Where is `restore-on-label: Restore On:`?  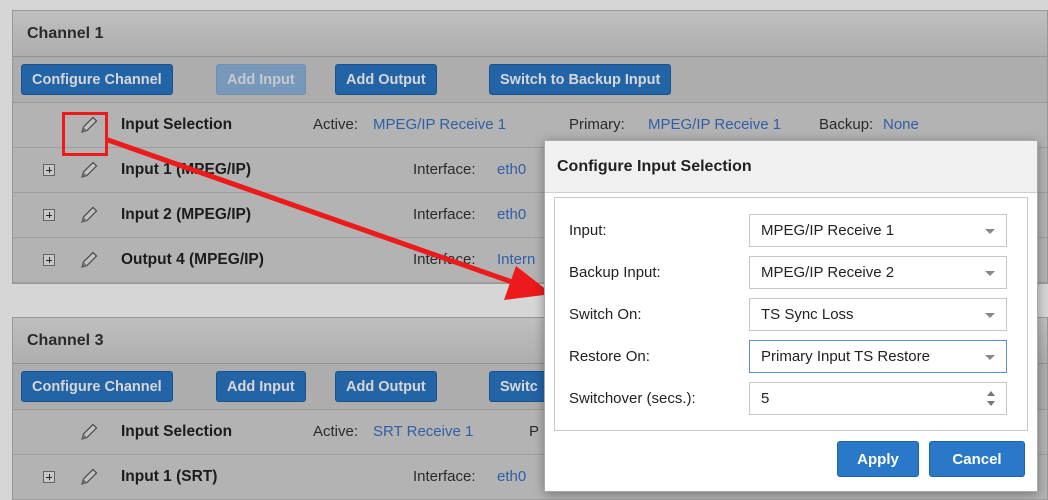 restore-on-label: Restore On: is located at coordinates (609, 356).